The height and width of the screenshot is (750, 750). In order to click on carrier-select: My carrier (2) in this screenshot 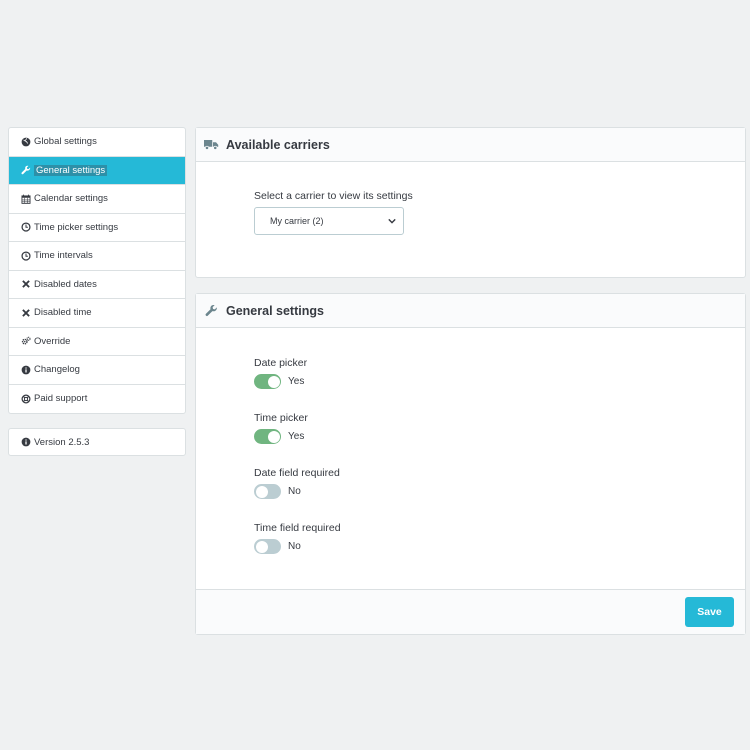, I will do `click(329, 221)`.